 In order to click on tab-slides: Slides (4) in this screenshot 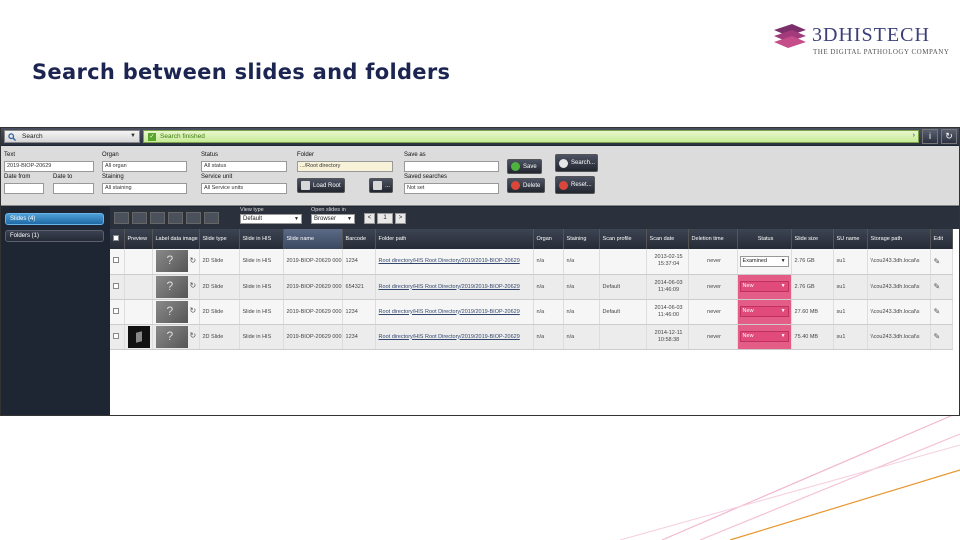, I will do `click(54, 219)`.